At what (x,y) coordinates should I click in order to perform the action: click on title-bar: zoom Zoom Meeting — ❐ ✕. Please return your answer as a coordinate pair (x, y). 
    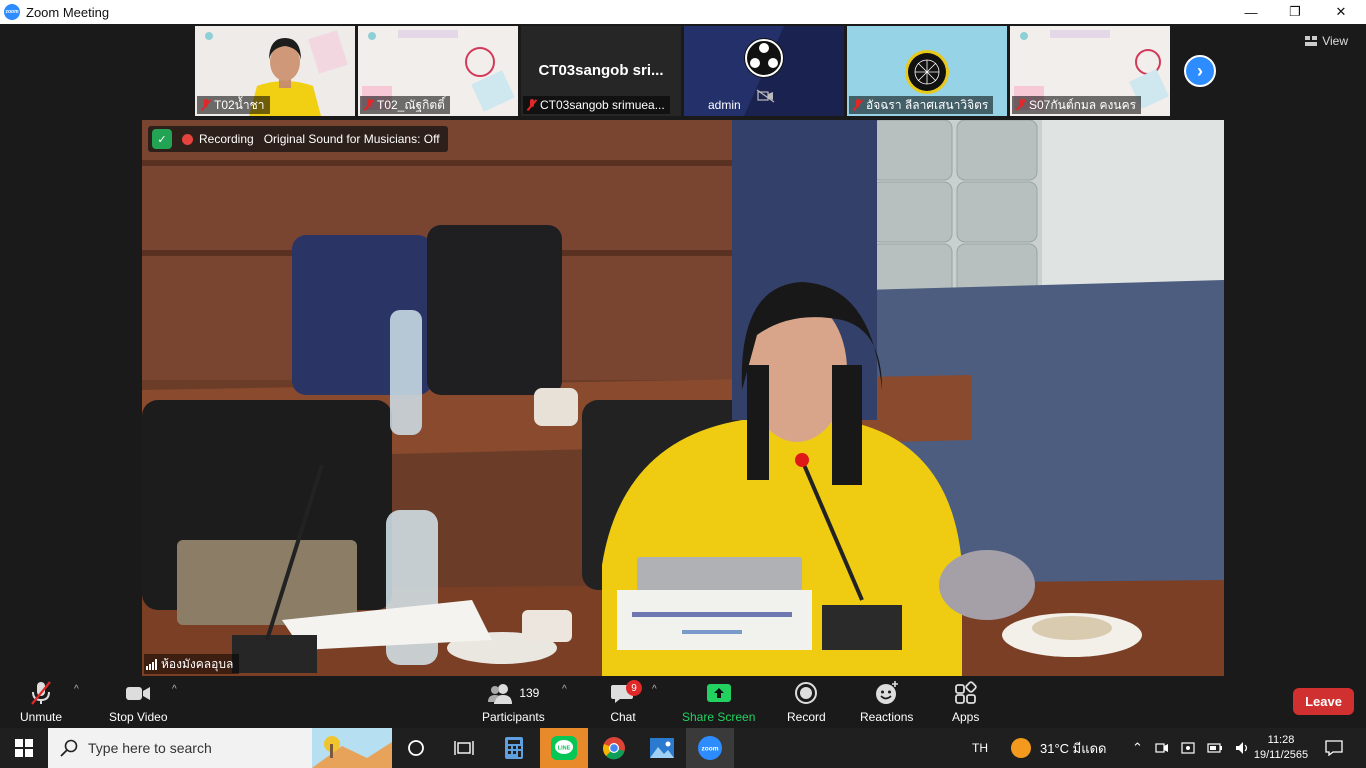
    Looking at the image, I should click on (683, 12).